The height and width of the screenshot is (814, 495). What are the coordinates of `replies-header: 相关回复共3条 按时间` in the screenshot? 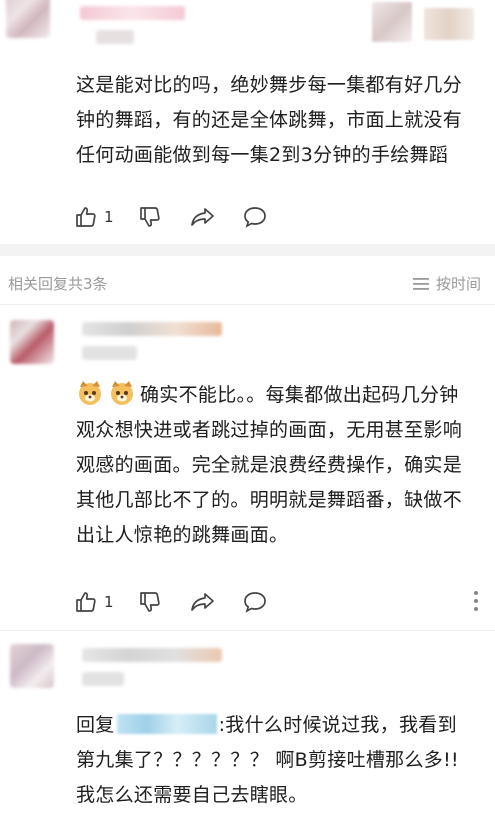 It's located at (247, 285).